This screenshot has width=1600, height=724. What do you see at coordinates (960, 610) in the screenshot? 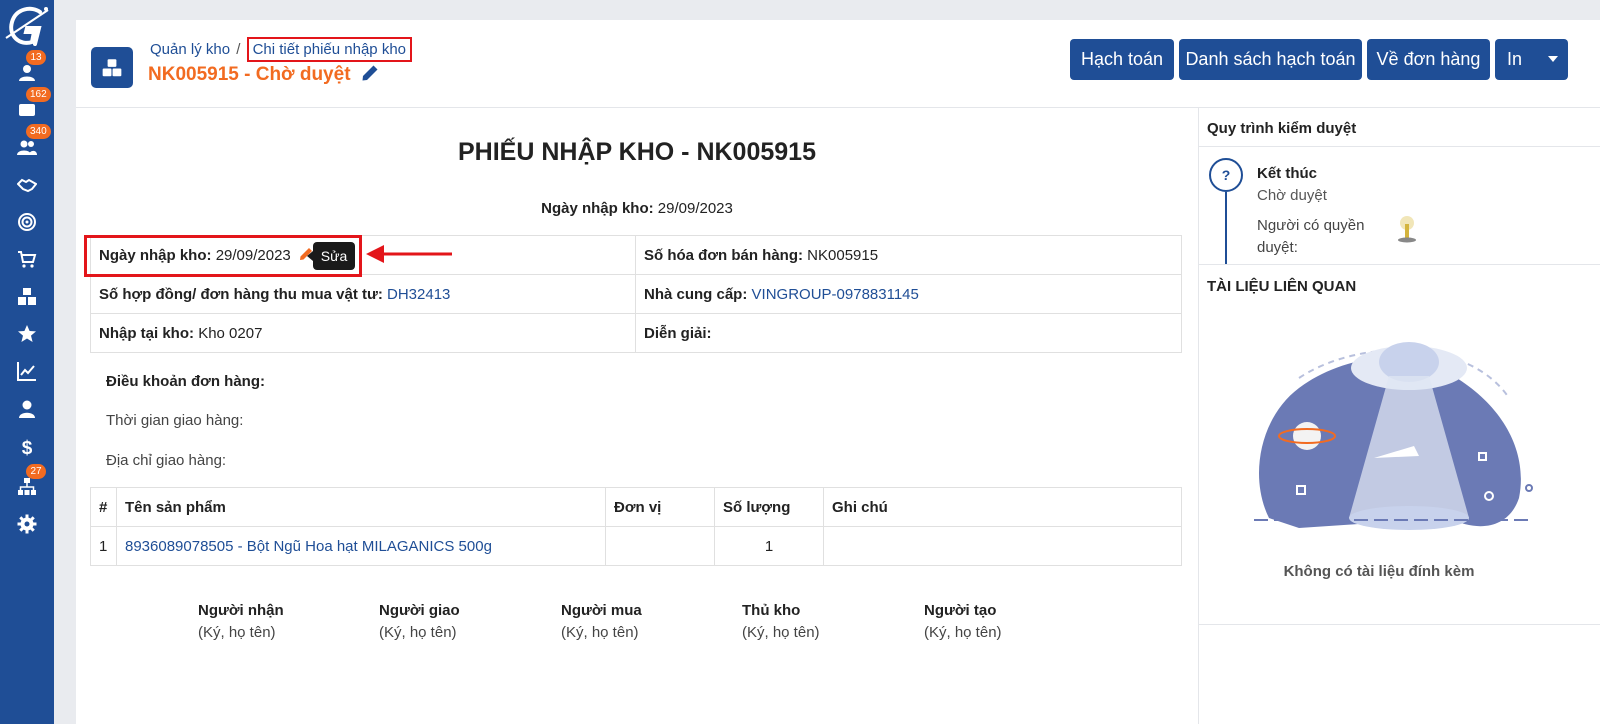
I see `signature-role: Người tạo` at bounding box center [960, 610].